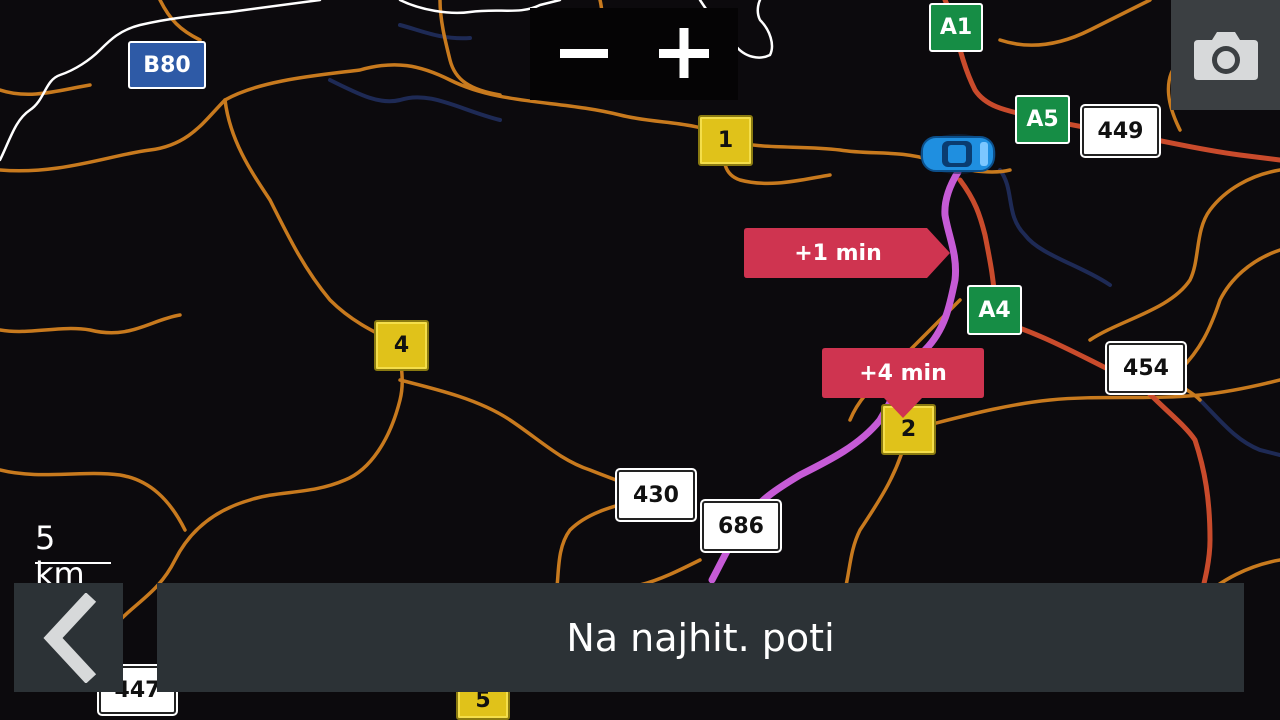 Image resolution: width=1280 pixels, height=720 pixels. Describe the element at coordinates (634, 54) in the screenshot. I see `zoom-controls` at that location.